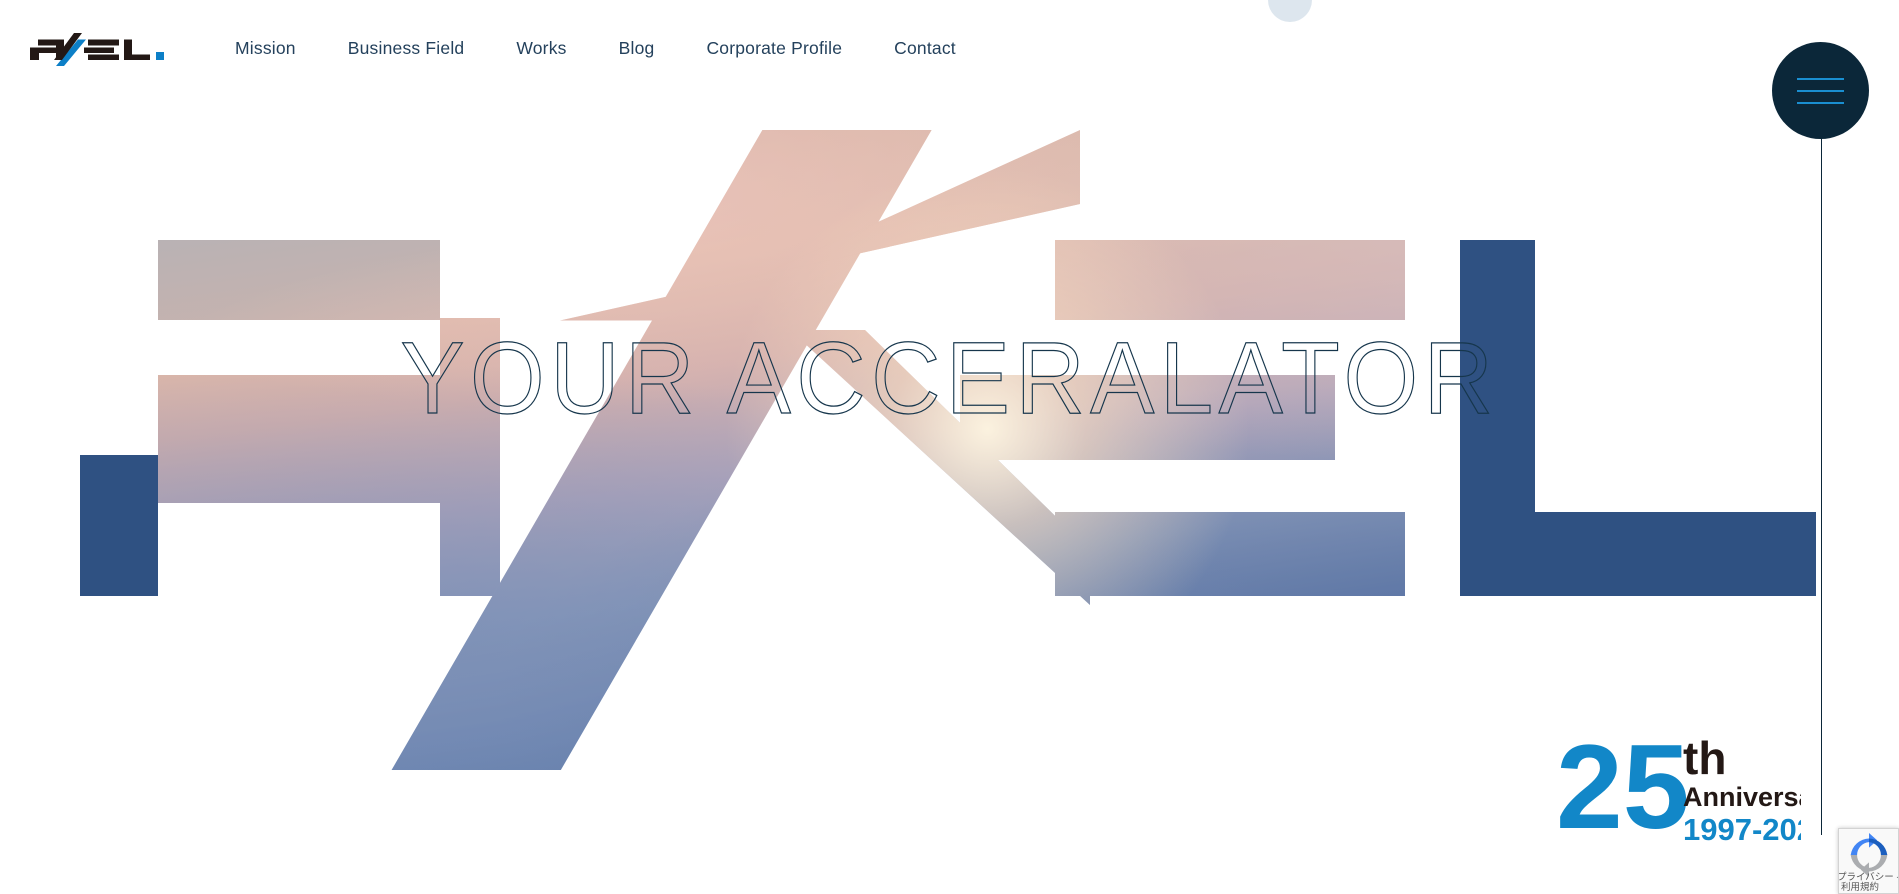 The height and width of the screenshot is (894, 1899). I want to click on recaptcha-terms-label: 利用規約, so click(1869, 886).